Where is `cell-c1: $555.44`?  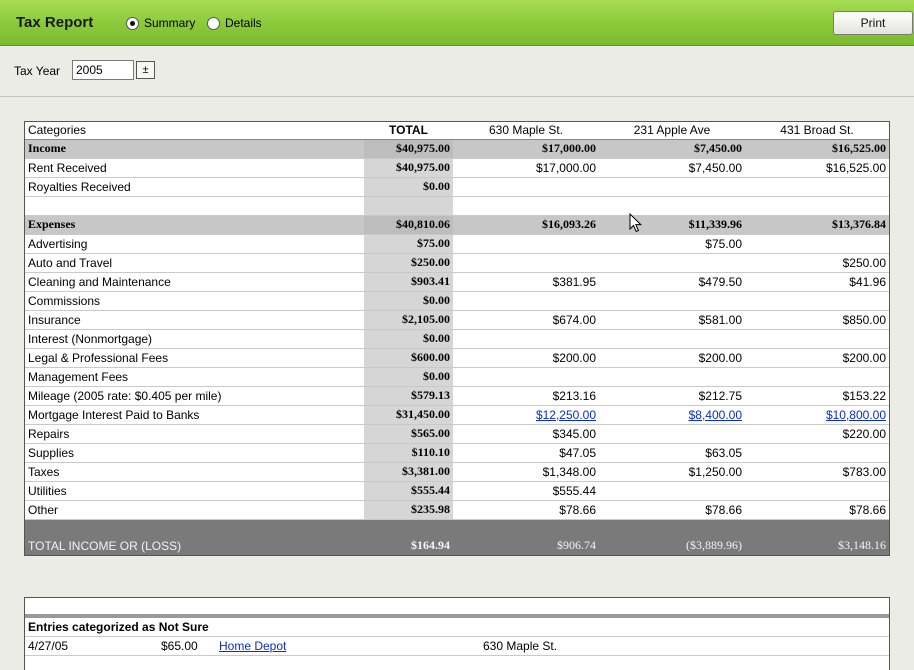
cell-c1: $555.44 is located at coordinates (526, 491).